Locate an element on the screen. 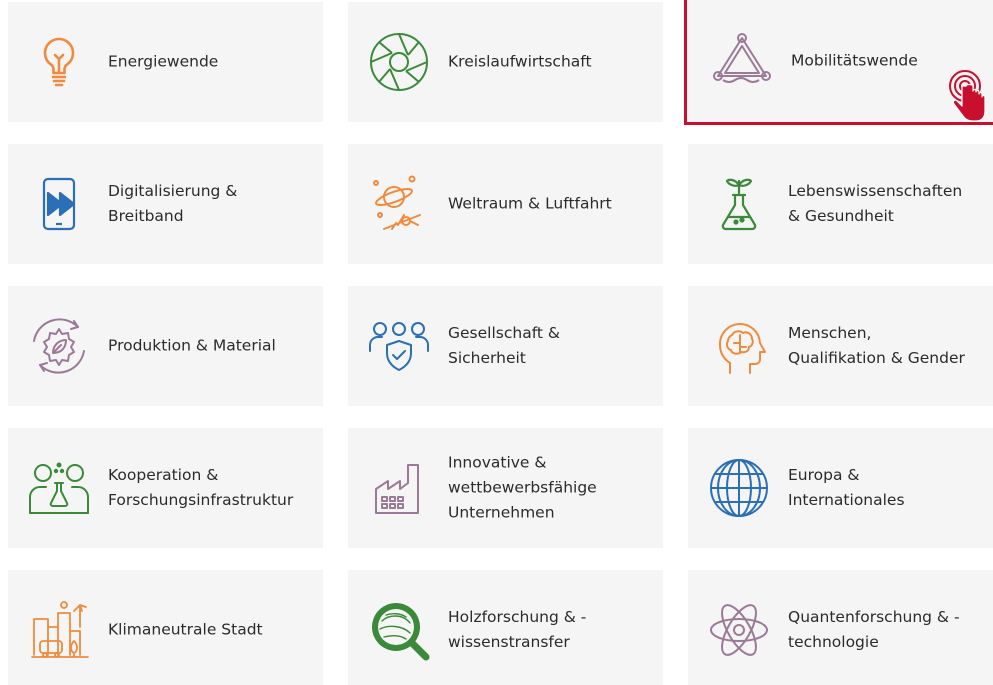  tile-energiewende: Energiewende is located at coordinates (165, 62).